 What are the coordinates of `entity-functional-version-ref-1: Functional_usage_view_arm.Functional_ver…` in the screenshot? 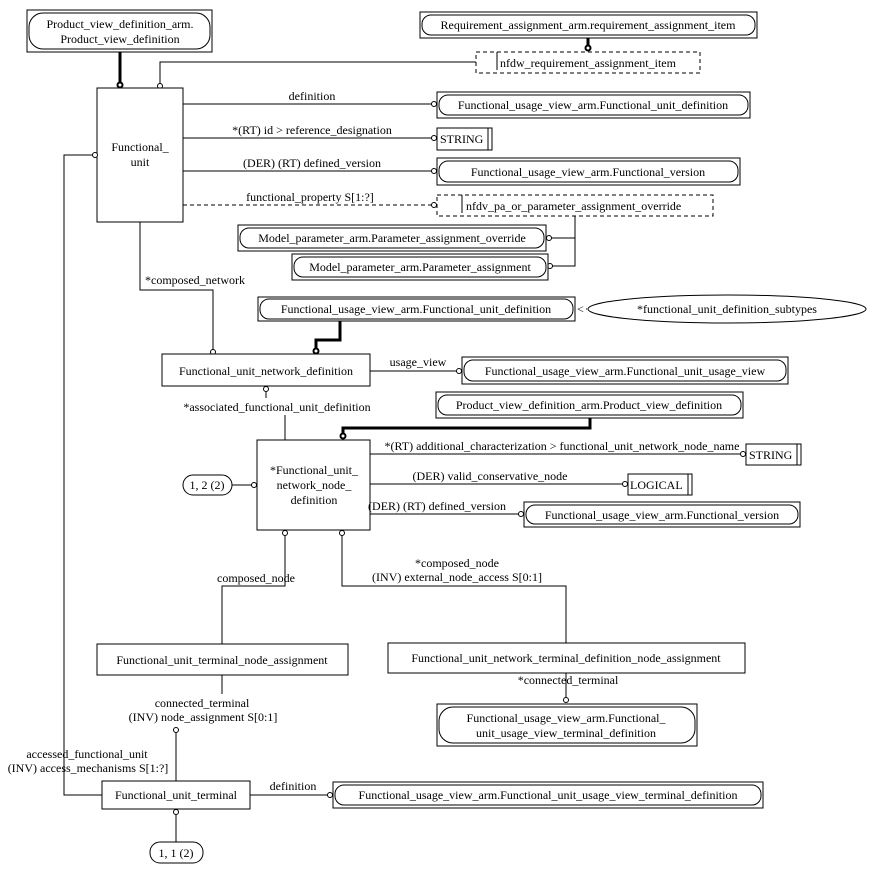 It's located at (588, 171).